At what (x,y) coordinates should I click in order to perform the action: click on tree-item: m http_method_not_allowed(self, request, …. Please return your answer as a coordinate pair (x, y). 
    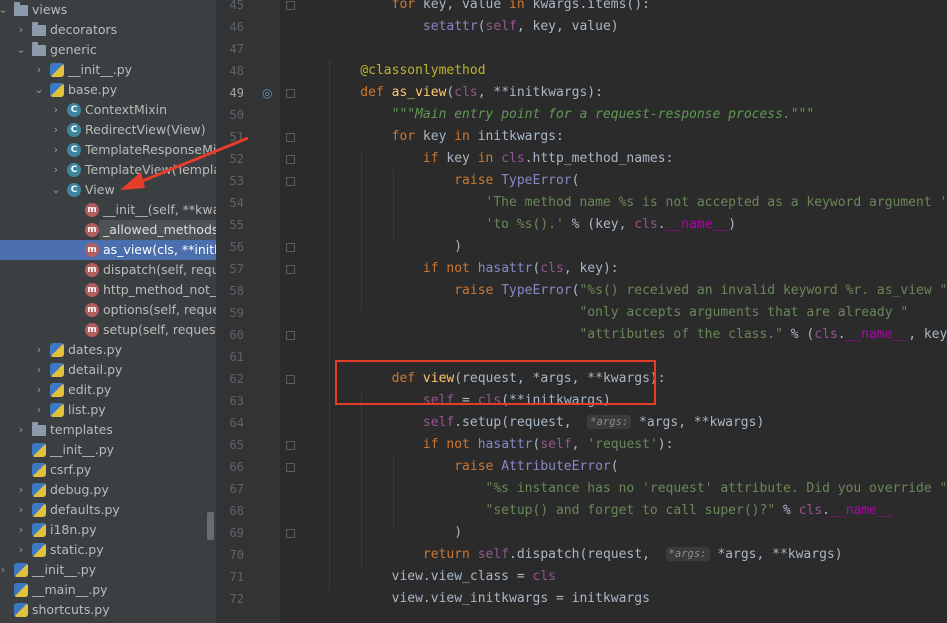
    Looking at the image, I should click on (108, 290).